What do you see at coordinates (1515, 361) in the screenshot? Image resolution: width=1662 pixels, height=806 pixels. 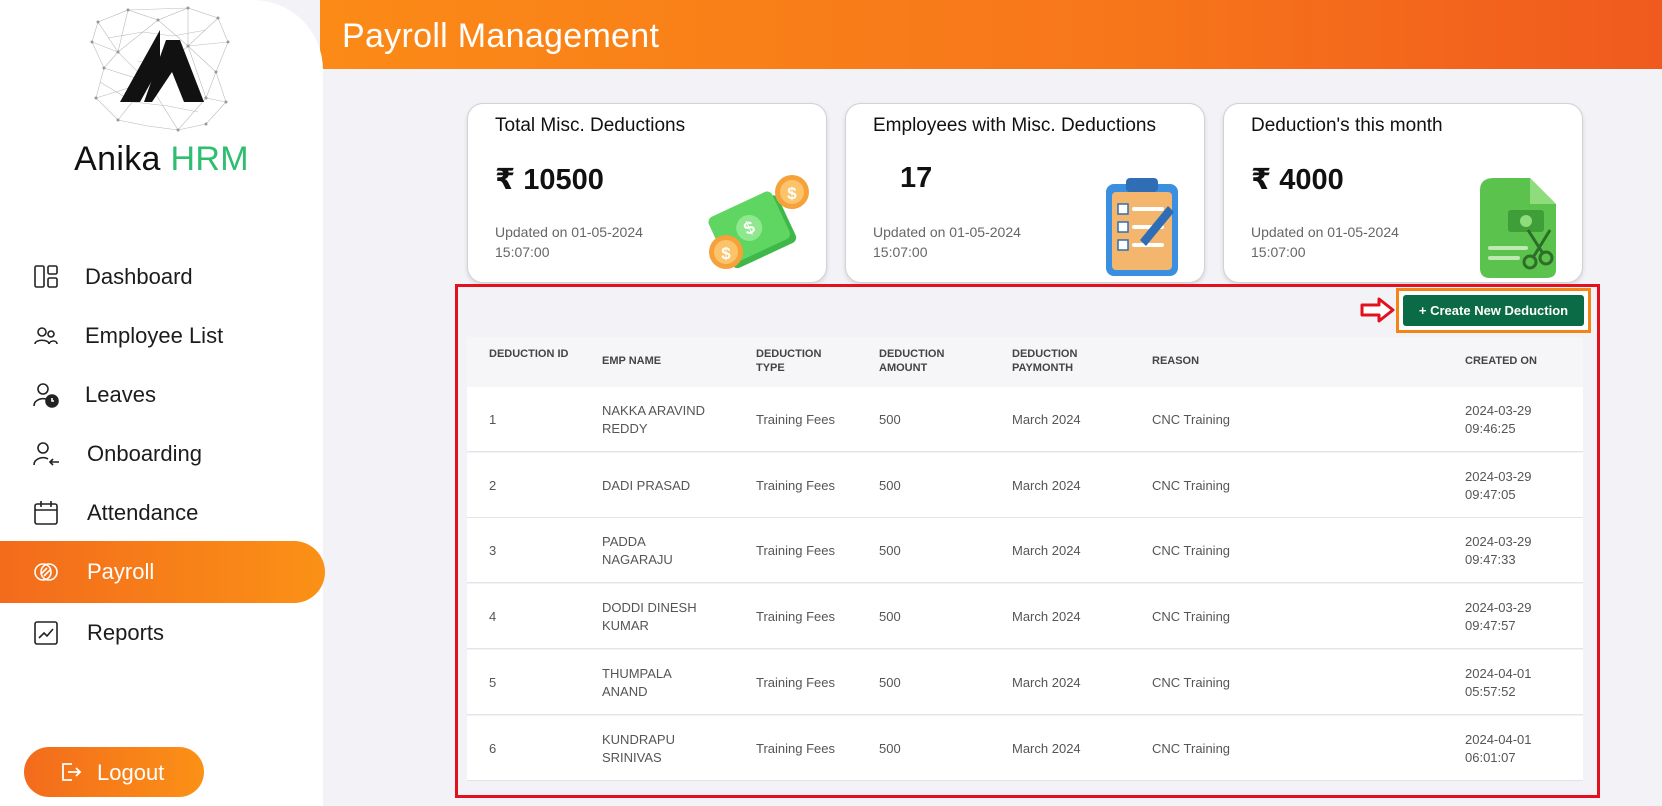 I see `column-header: CREATED ON` at bounding box center [1515, 361].